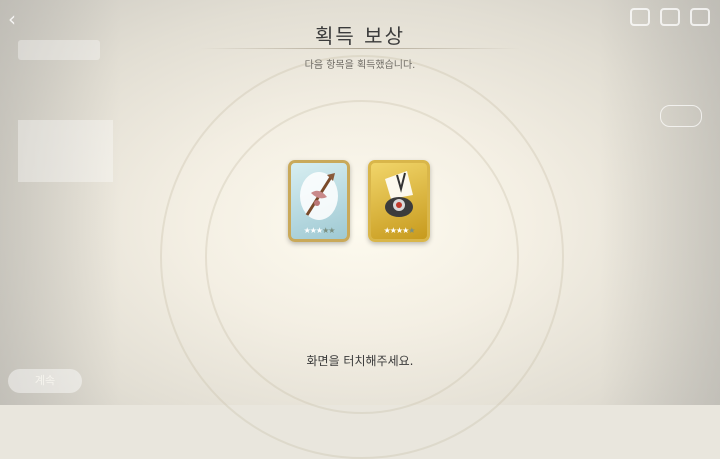 The height and width of the screenshot is (459, 720). Describe the element at coordinates (681, 116) in the screenshot. I see `background-tag` at that location.